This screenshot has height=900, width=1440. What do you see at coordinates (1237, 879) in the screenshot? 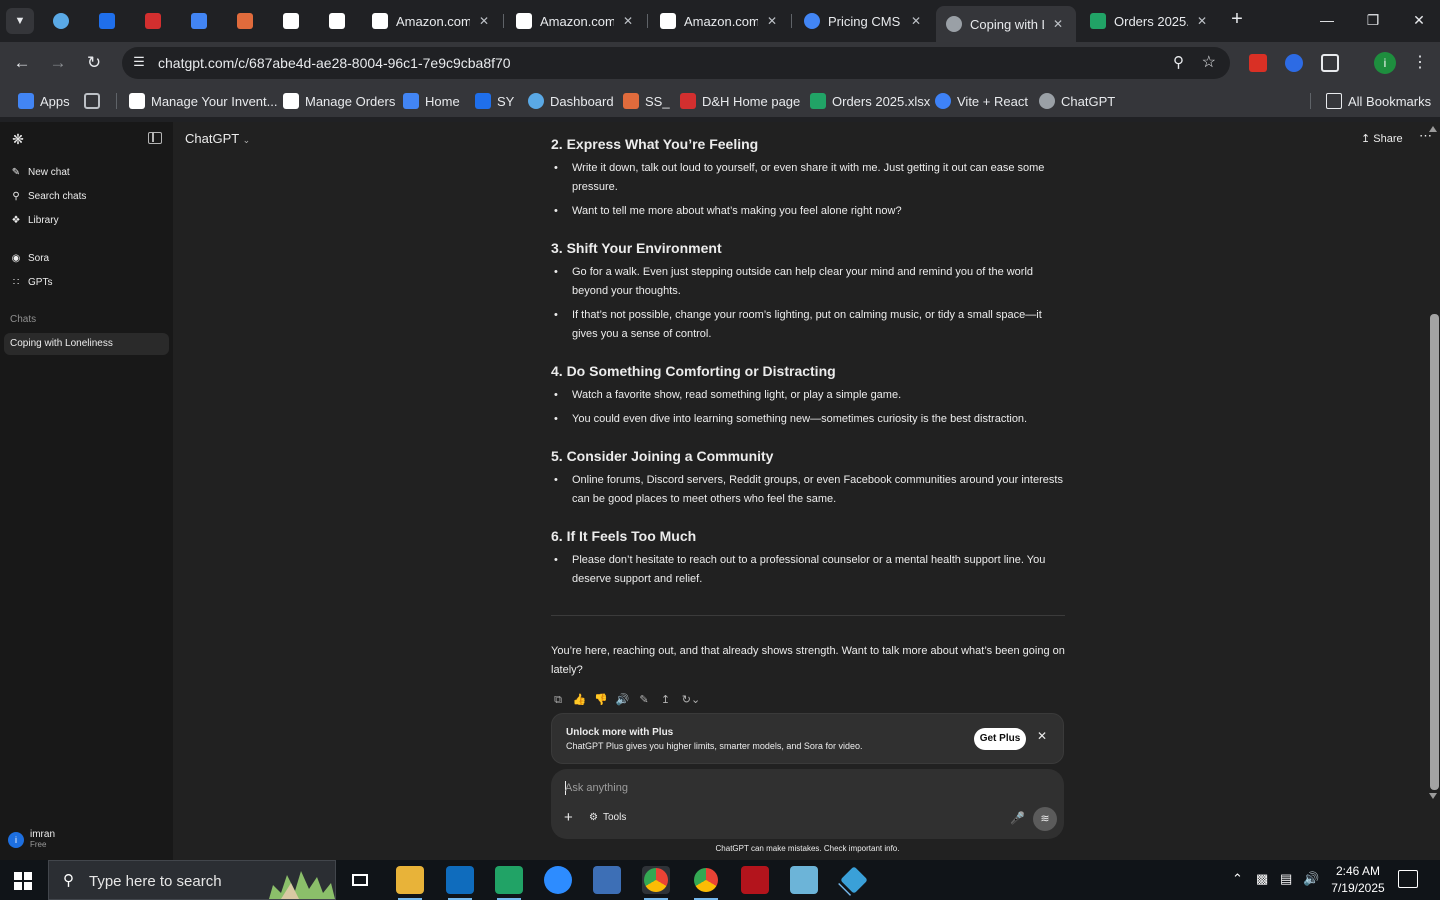
I see `show-hidden-icons-icon: ⌃` at bounding box center [1237, 879].